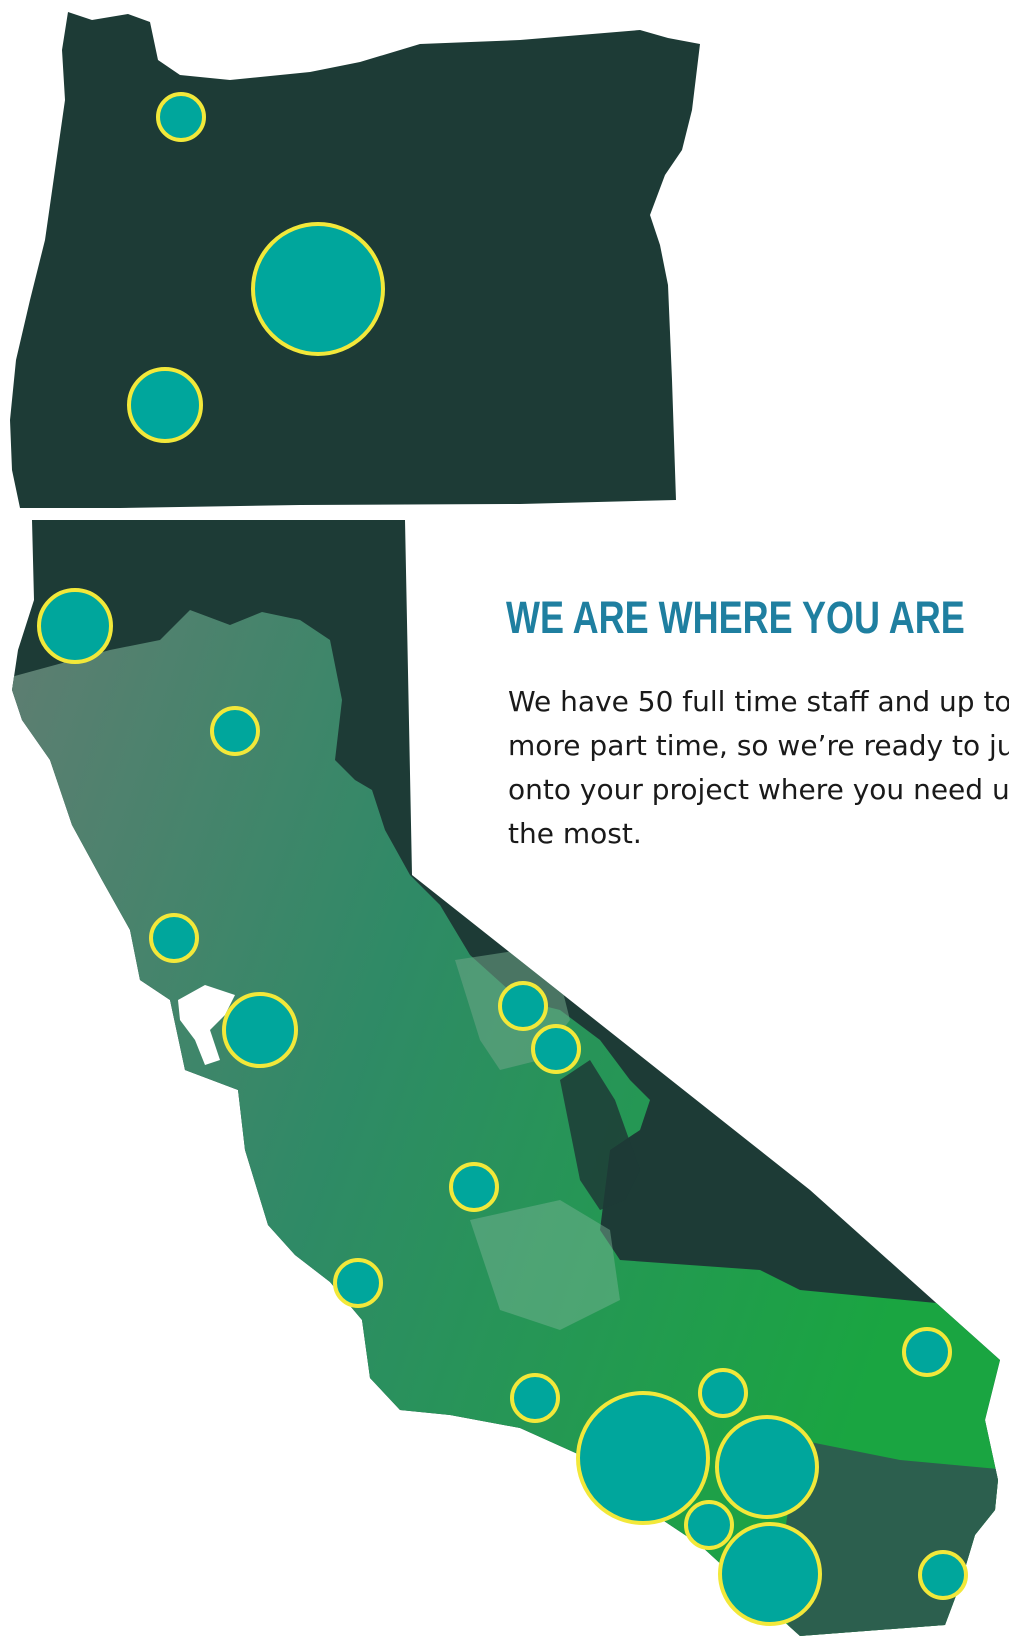 Image resolution: width=1009 pixels, height=1639 pixels. What do you see at coordinates (758, 789) in the screenshot?
I see `body-line: onto your project where you need us` at bounding box center [758, 789].